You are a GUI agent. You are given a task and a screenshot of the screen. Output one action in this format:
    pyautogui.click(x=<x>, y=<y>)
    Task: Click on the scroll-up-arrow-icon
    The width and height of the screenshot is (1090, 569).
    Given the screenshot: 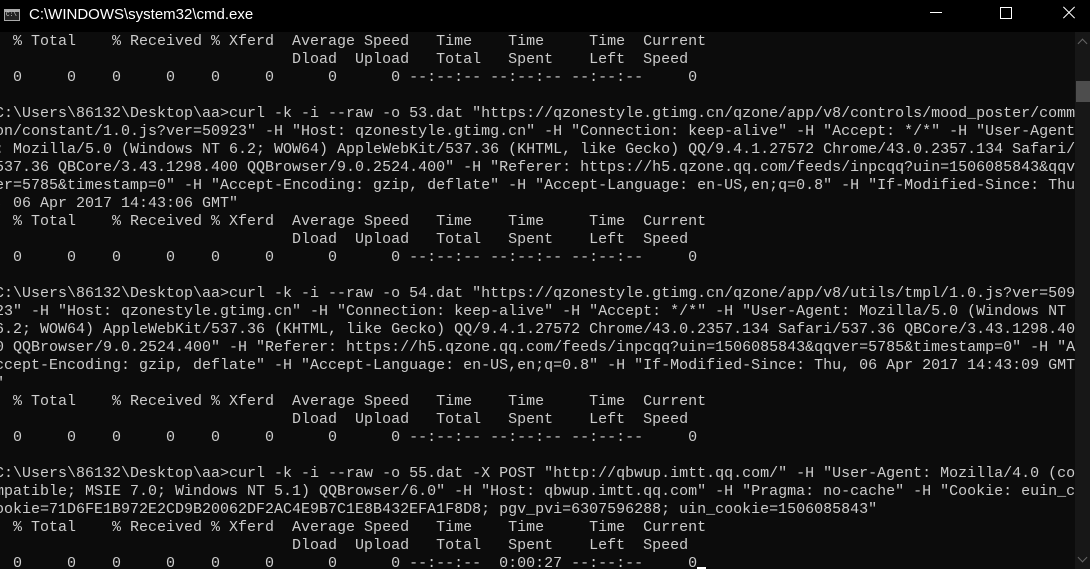 What is the action you would take?
    pyautogui.click(x=1082, y=43)
    